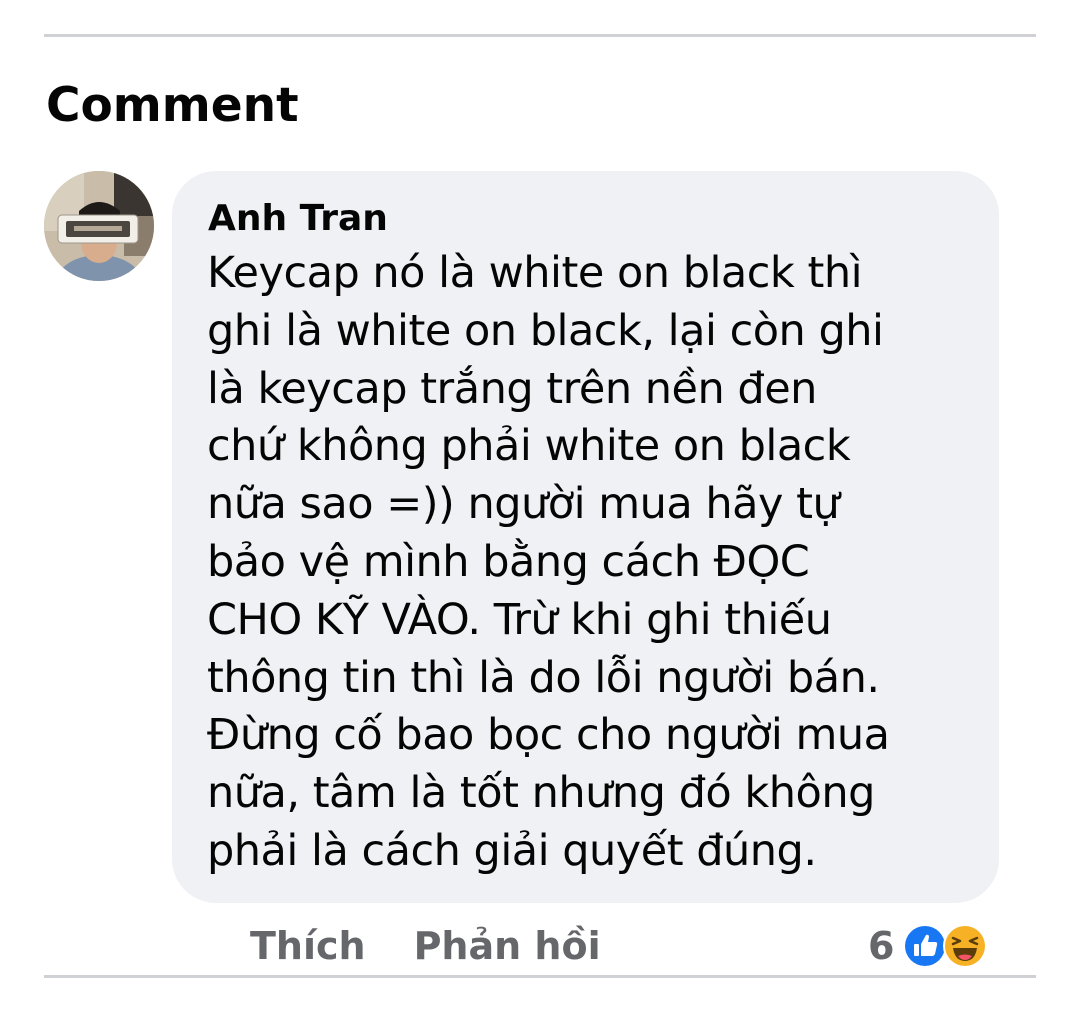 This screenshot has width=1080, height=1010. What do you see at coordinates (298, 219) in the screenshot?
I see `comment-author: Anh Tran` at bounding box center [298, 219].